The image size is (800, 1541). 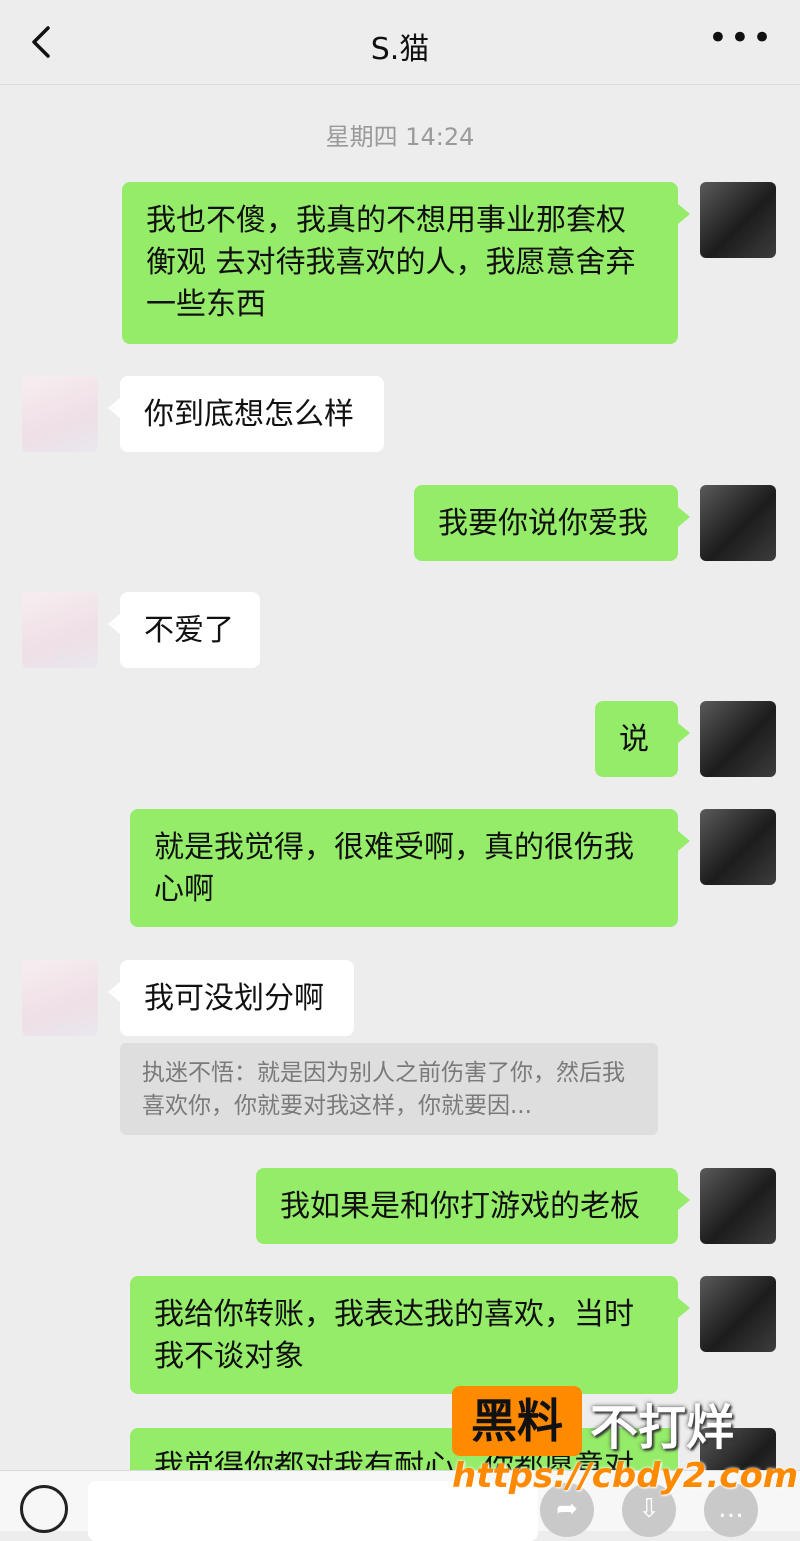 What do you see at coordinates (625, 1476) in the screenshot?
I see `watermark-url: https://cbdy2.com` at bounding box center [625, 1476].